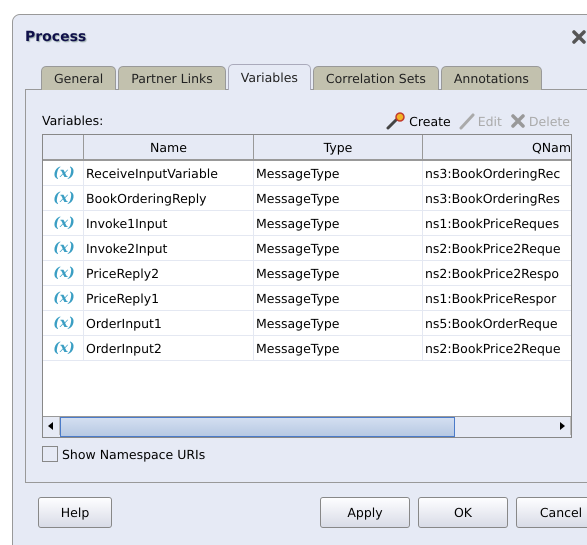  Describe the element at coordinates (78, 78) in the screenshot. I see `tab: General` at that location.